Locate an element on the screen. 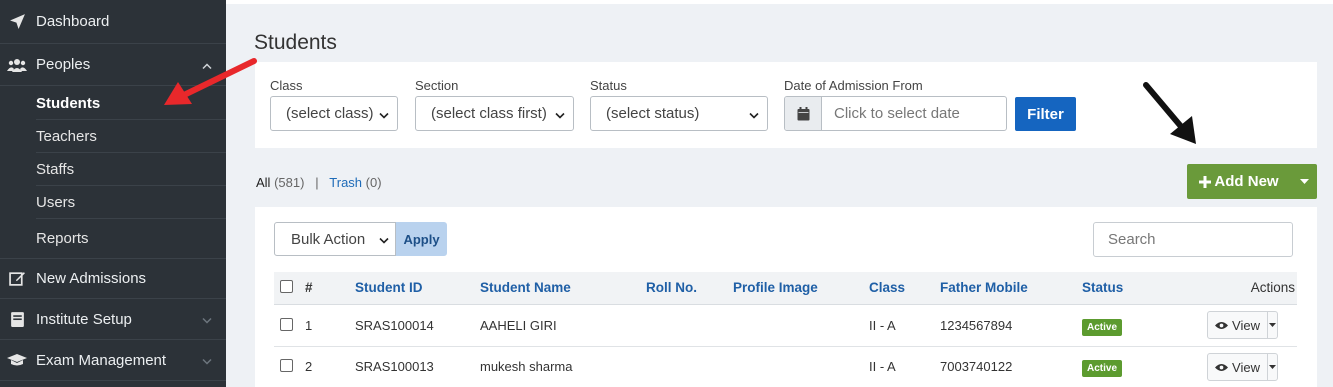 This screenshot has width=1333, height=387. status-select-value: (select status) is located at coordinates (653, 113).